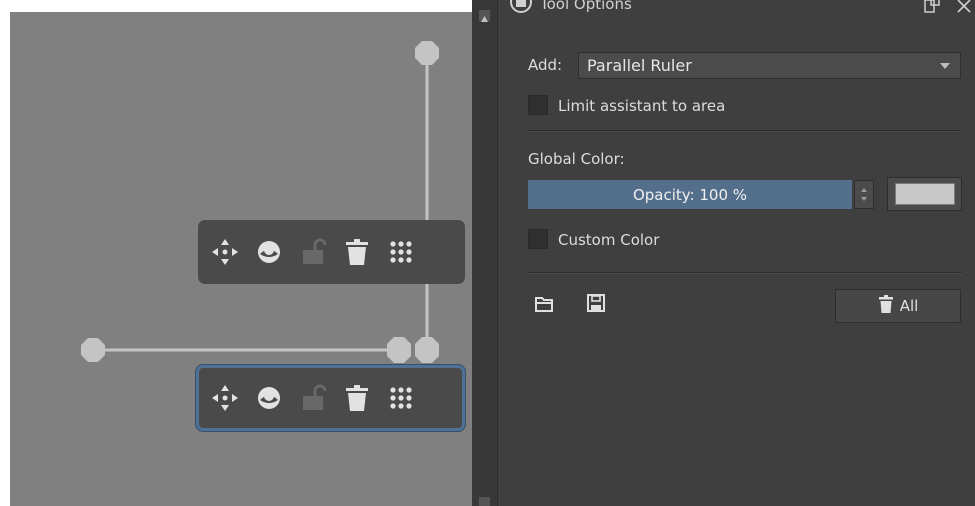 This screenshot has width=975, height=506. What do you see at coordinates (484, 16) in the screenshot?
I see `scroll-up-arrow` at bounding box center [484, 16].